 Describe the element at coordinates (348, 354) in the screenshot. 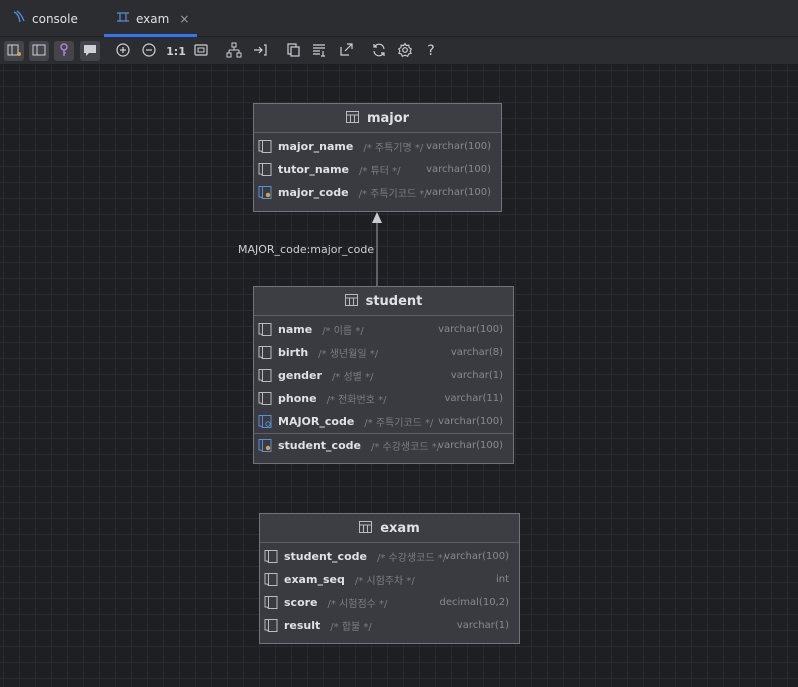

I see `column-comment: /* 생년월일 */` at that location.